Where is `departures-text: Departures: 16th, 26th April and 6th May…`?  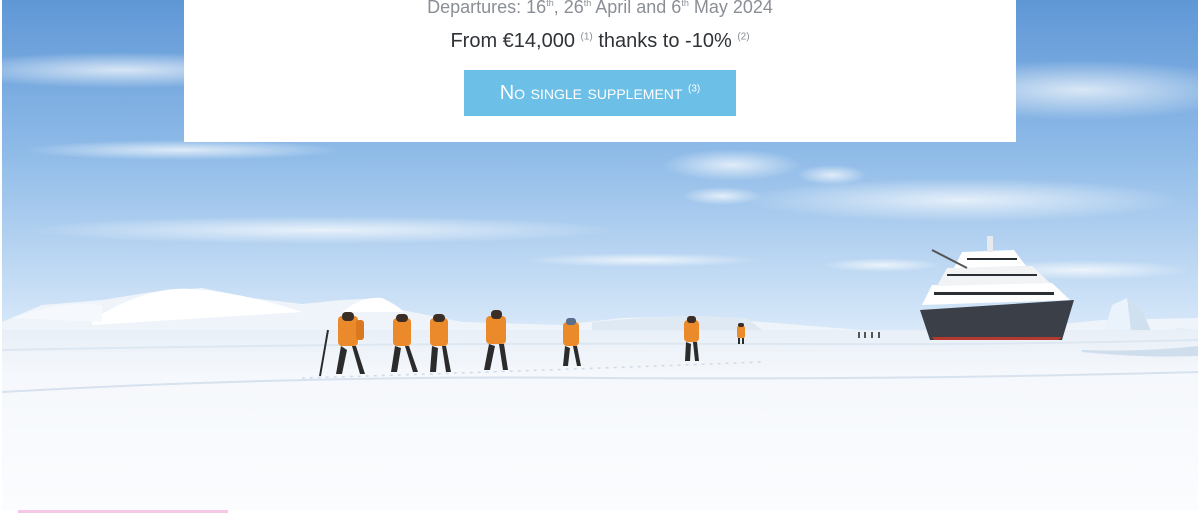 departures-text: Departures: 16th, 26th April and 6th May… is located at coordinates (600, 9).